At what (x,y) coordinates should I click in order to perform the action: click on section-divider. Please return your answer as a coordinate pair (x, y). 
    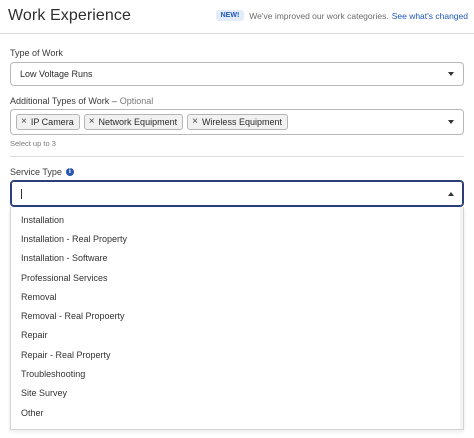
    Looking at the image, I should click on (237, 156).